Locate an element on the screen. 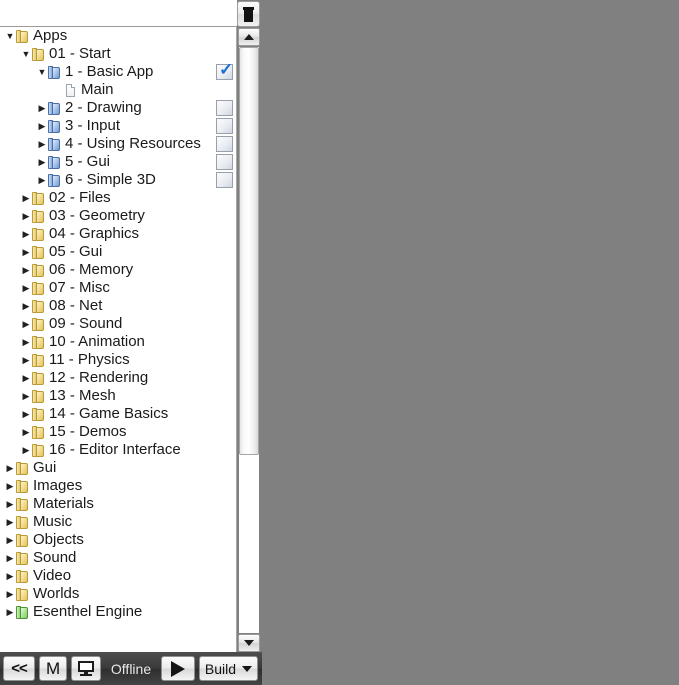  tree-row: ▶ 02 - Files is located at coordinates (118, 198).